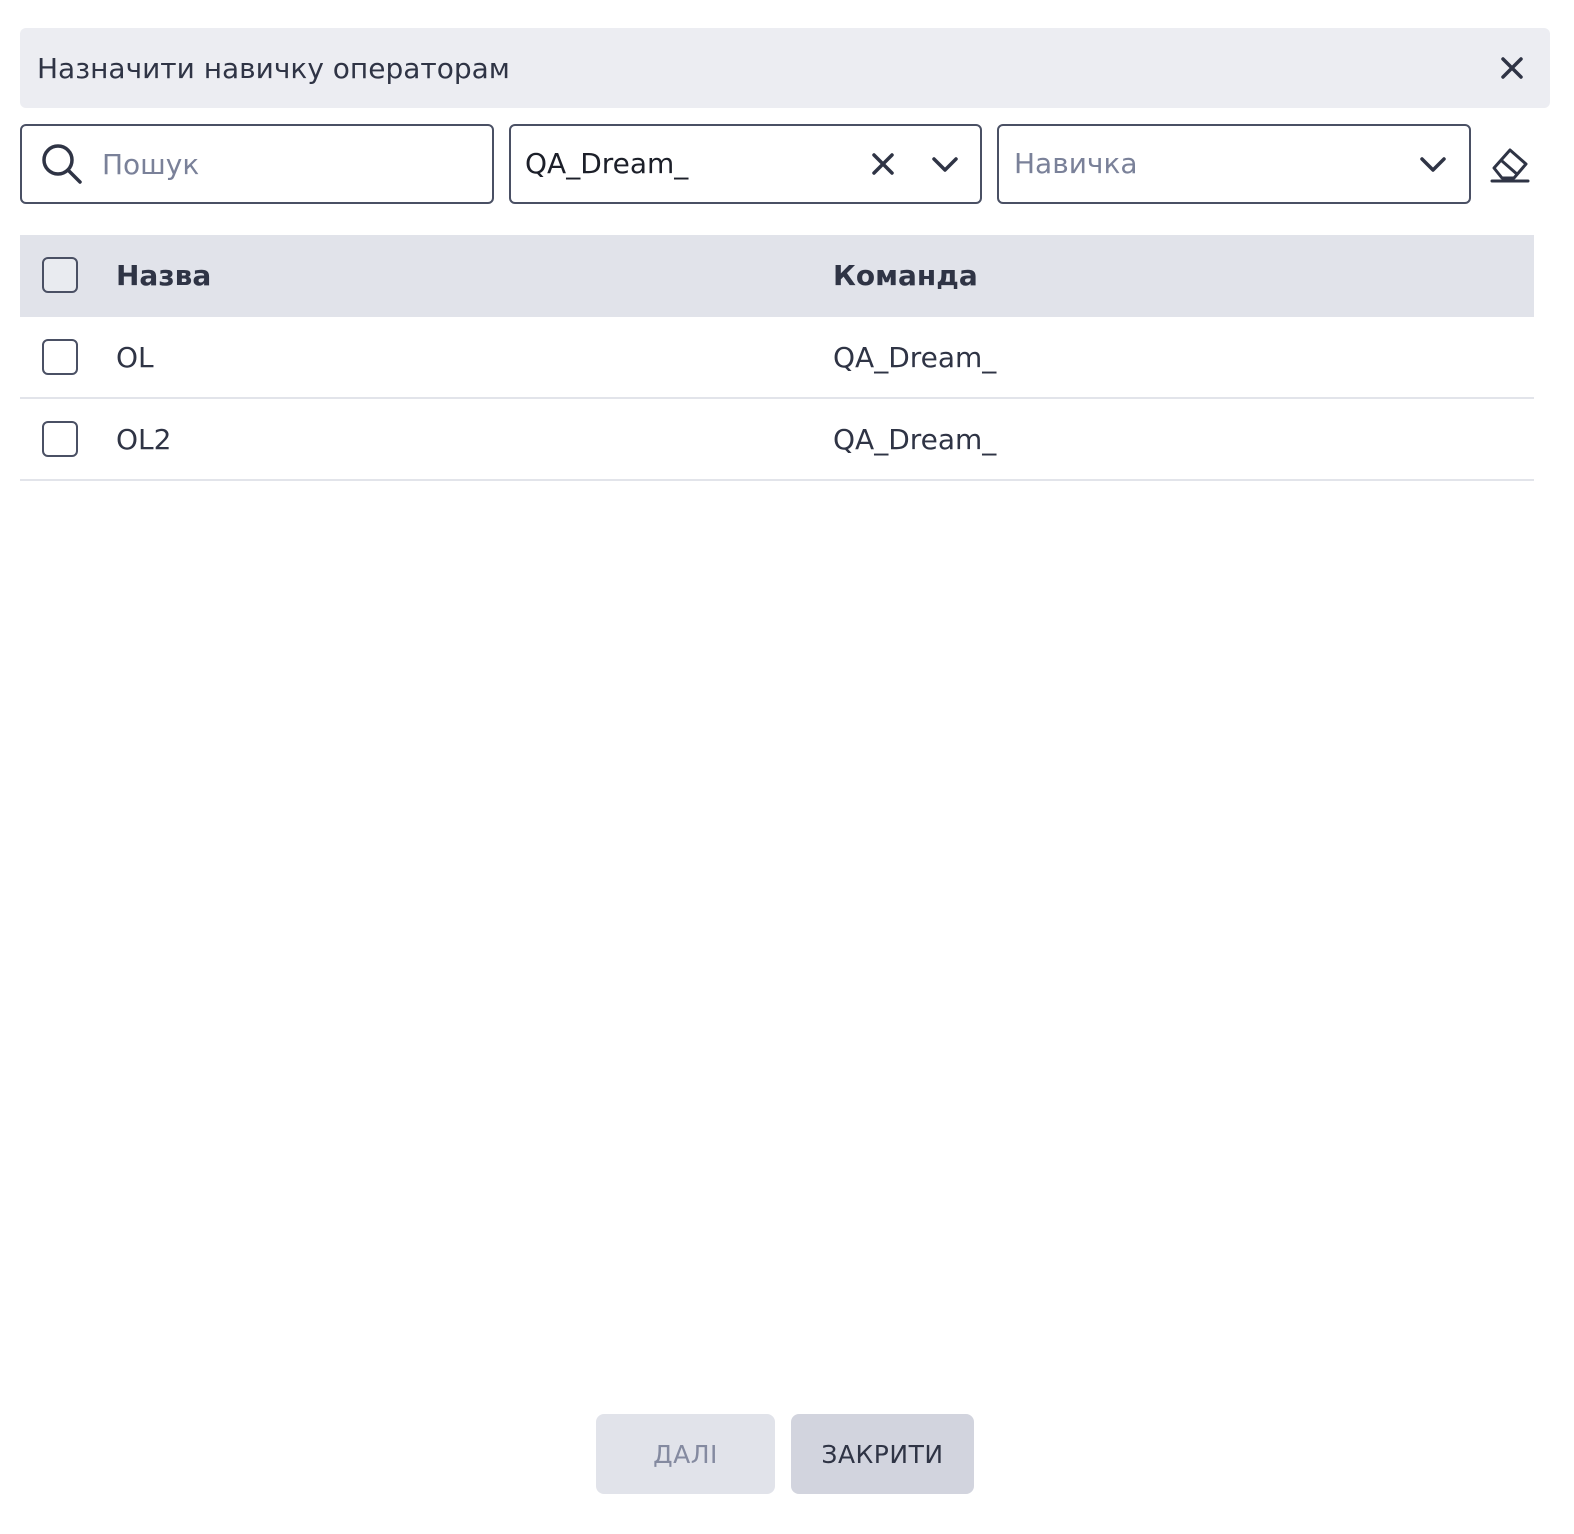 This screenshot has height=1534, width=1574. I want to click on skill-select: Навичка, so click(1234, 164).